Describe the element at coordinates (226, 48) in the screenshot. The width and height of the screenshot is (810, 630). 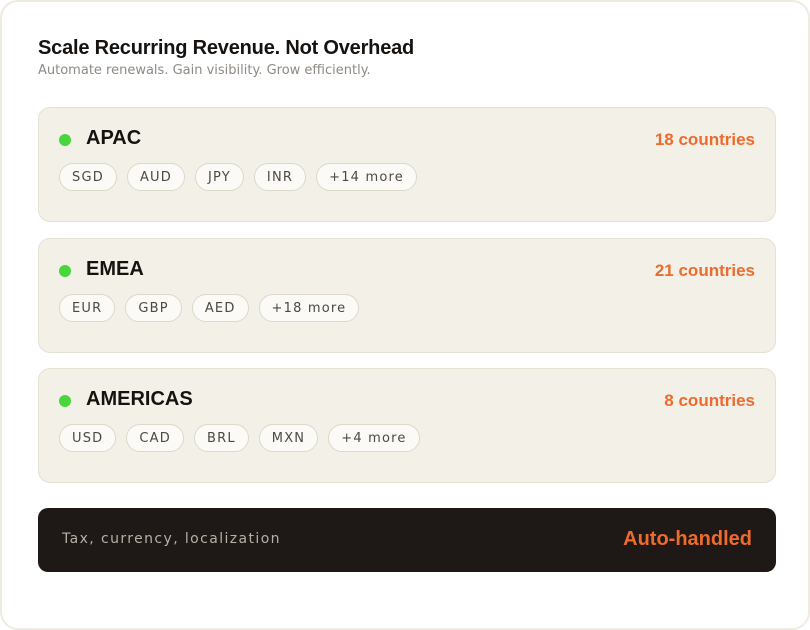
I see `card-title: Scale Recurring Revenue. Not Overhead` at that location.